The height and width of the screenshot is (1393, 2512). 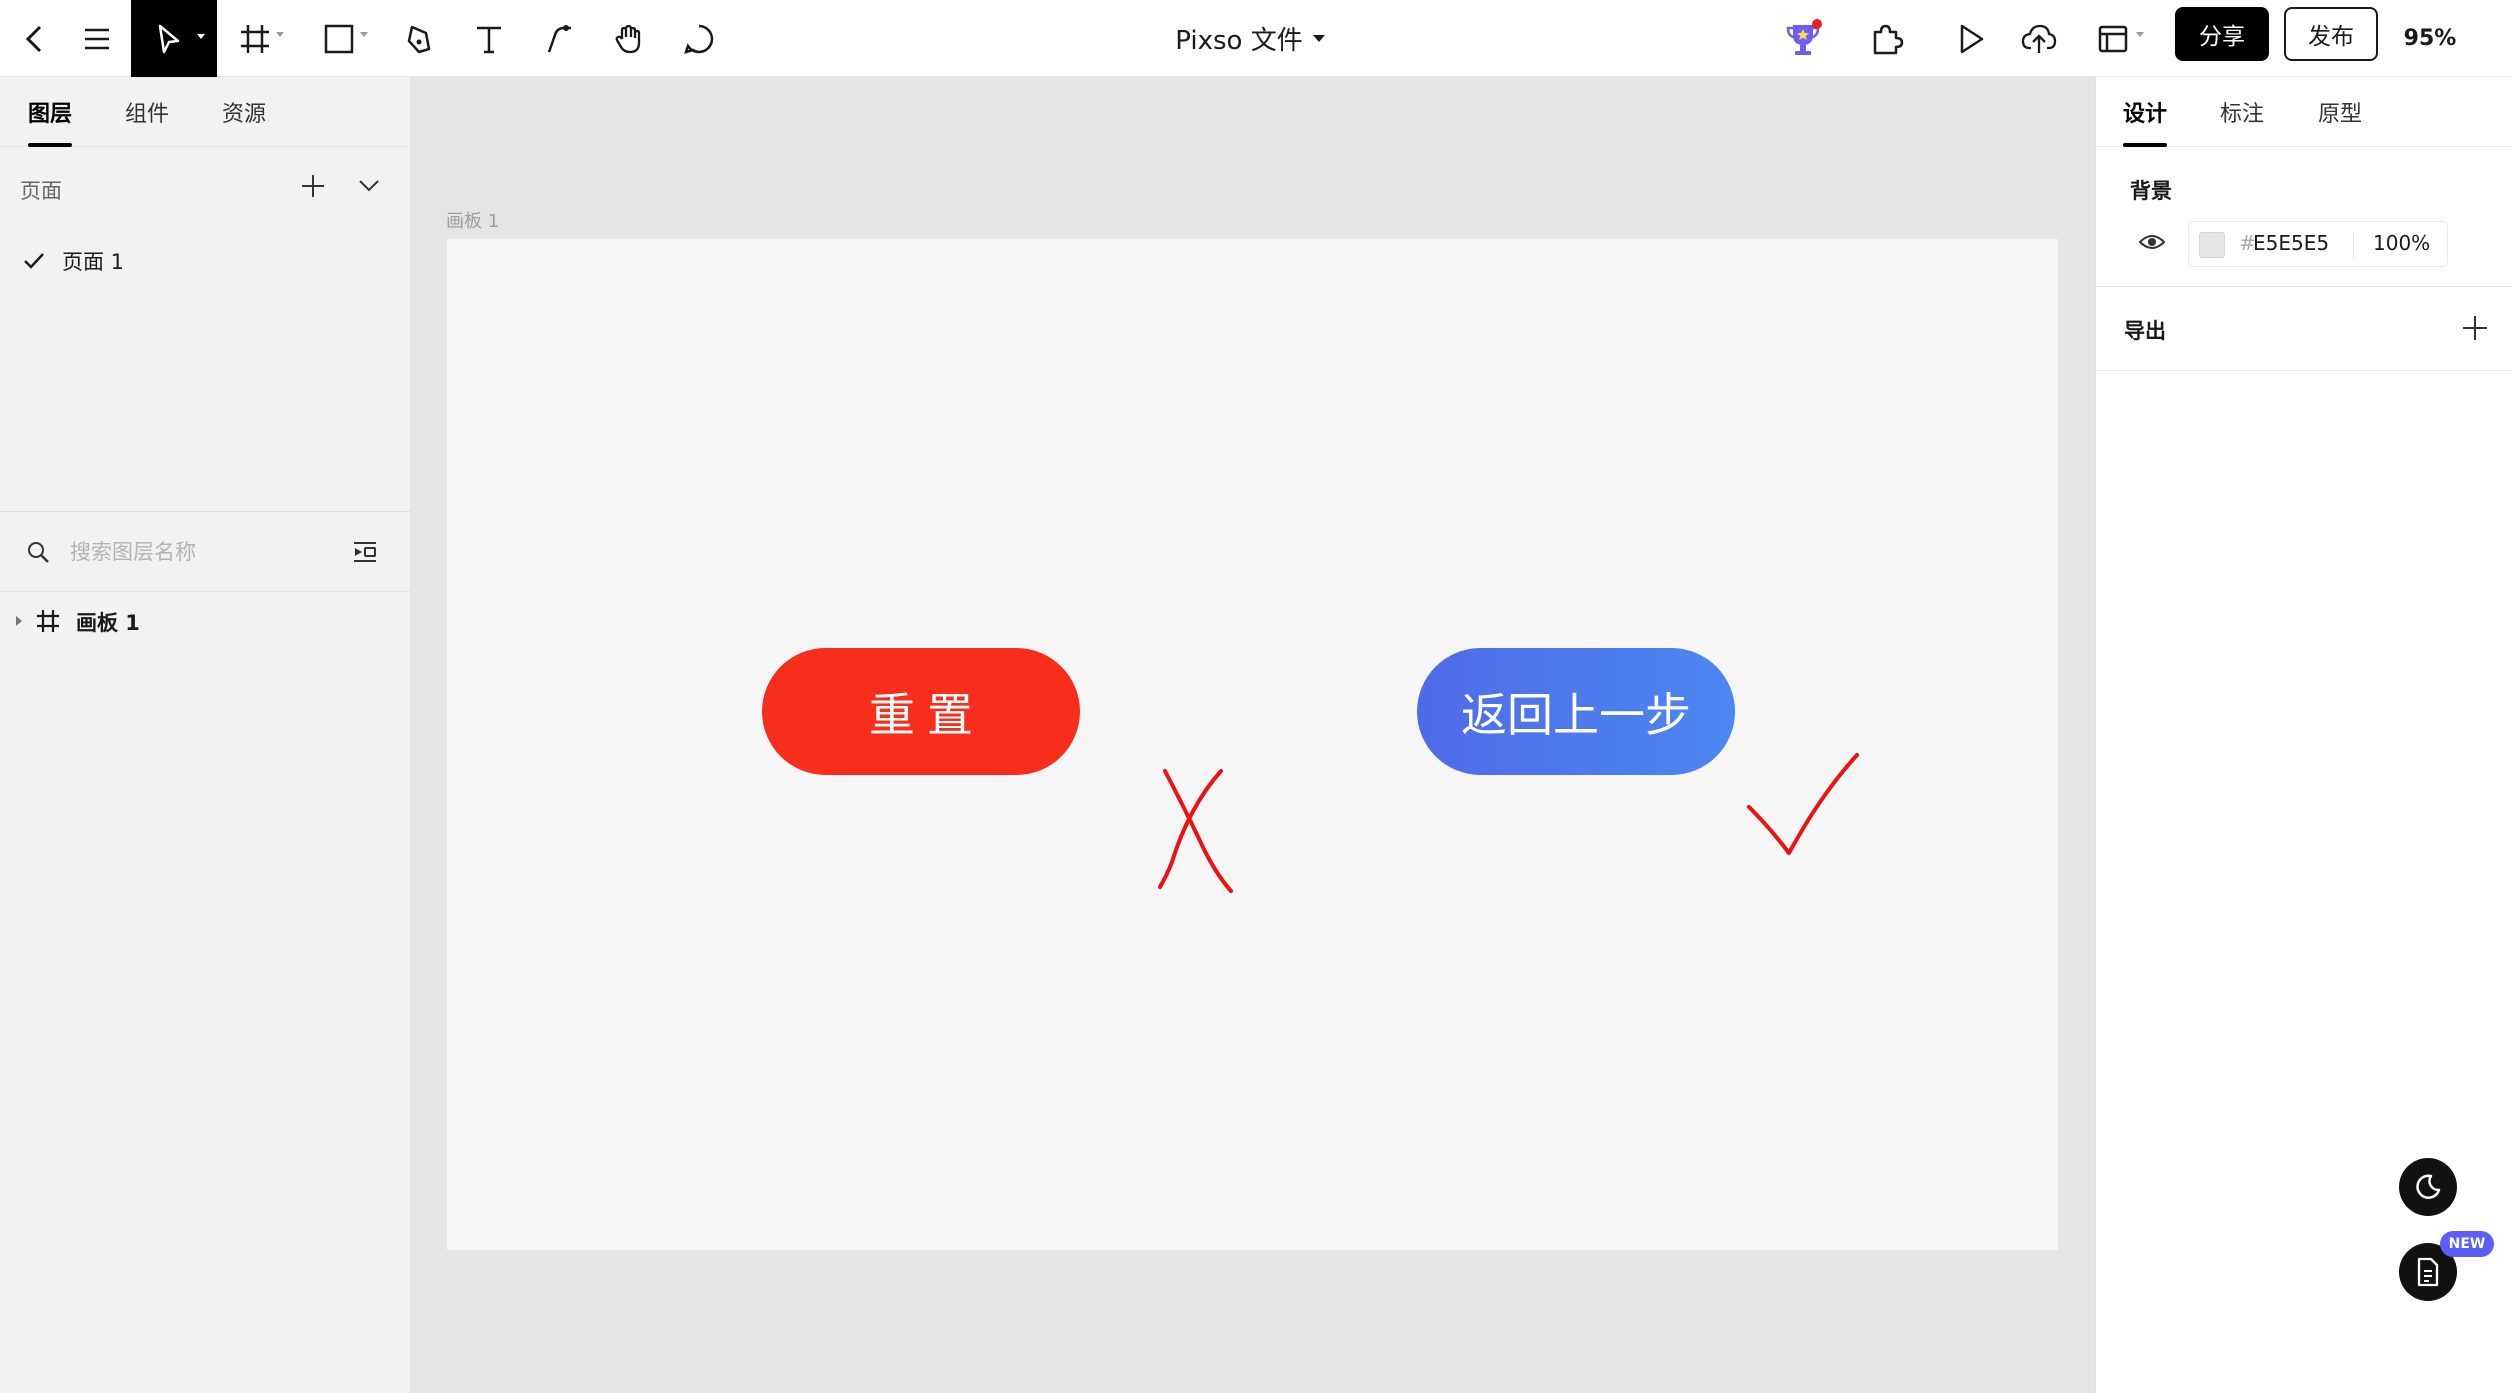 What do you see at coordinates (205, 621) in the screenshot?
I see `layer-row: 画板 1` at bounding box center [205, 621].